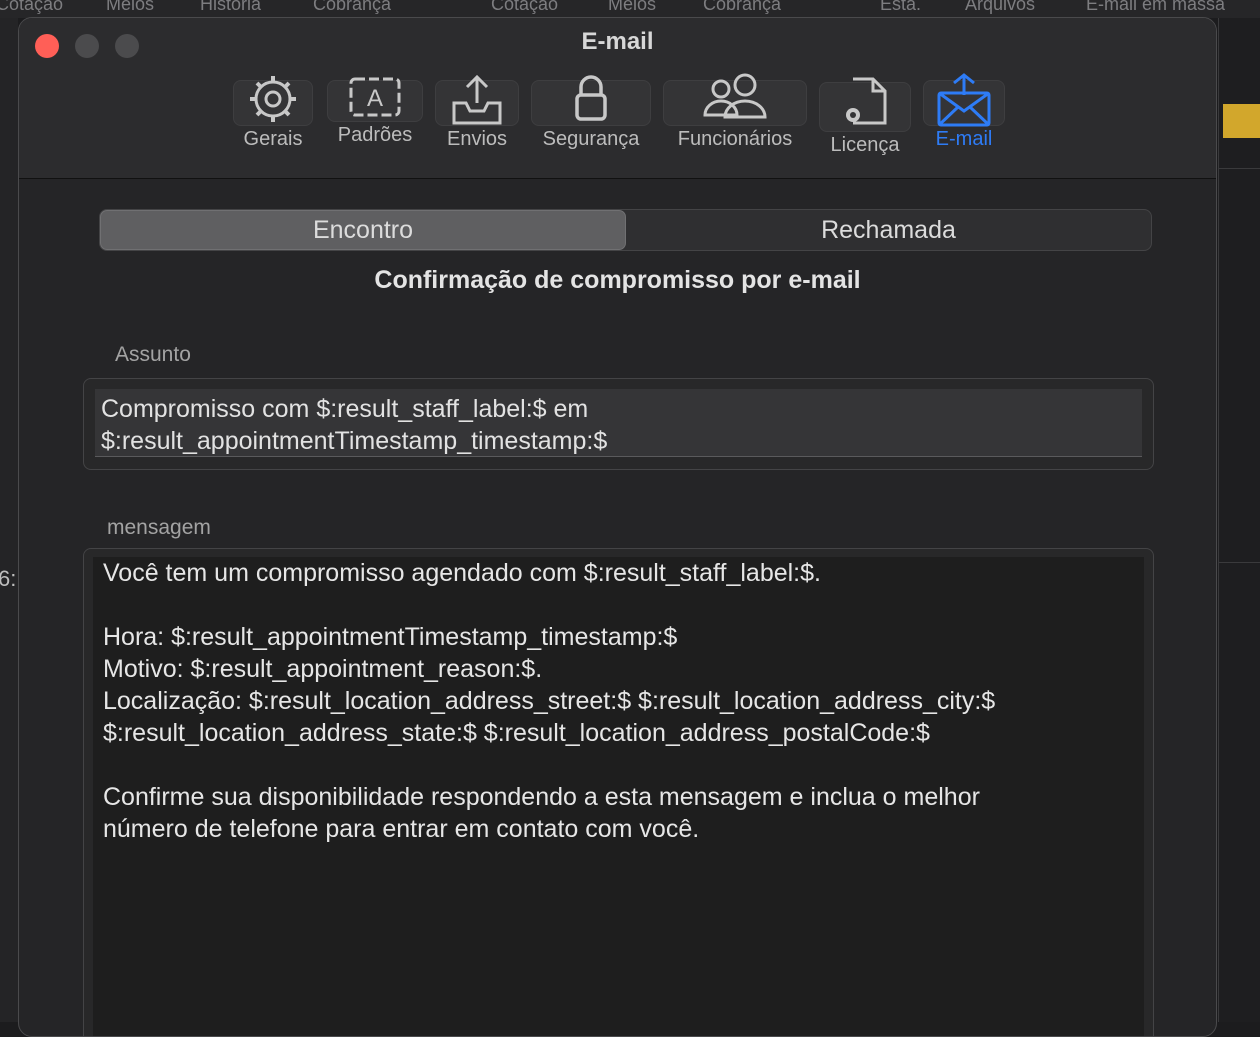 The height and width of the screenshot is (1037, 1260). What do you see at coordinates (617, 280) in the screenshot?
I see `section-title: Confirmação de compromisso por e-mail` at bounding box center [617, 280].